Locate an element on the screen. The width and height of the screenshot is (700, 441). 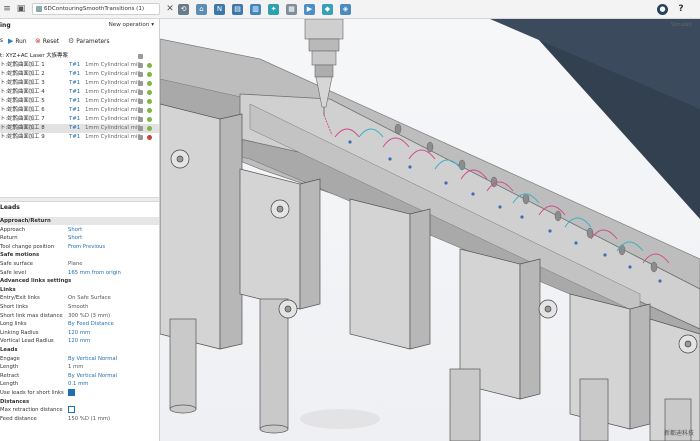
property-label: Linking Radius is located at coordinates (19, 332).